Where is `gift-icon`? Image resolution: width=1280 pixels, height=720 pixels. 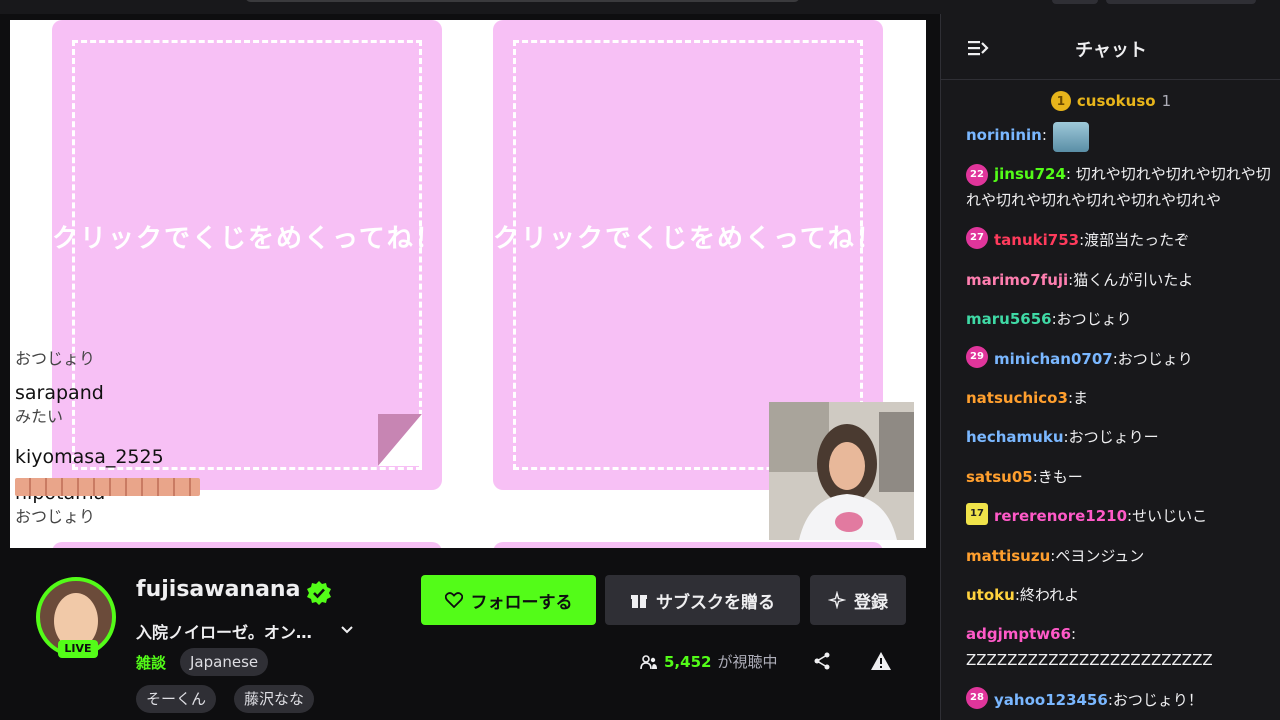
gift-icon is located at coordinates (639, 601).